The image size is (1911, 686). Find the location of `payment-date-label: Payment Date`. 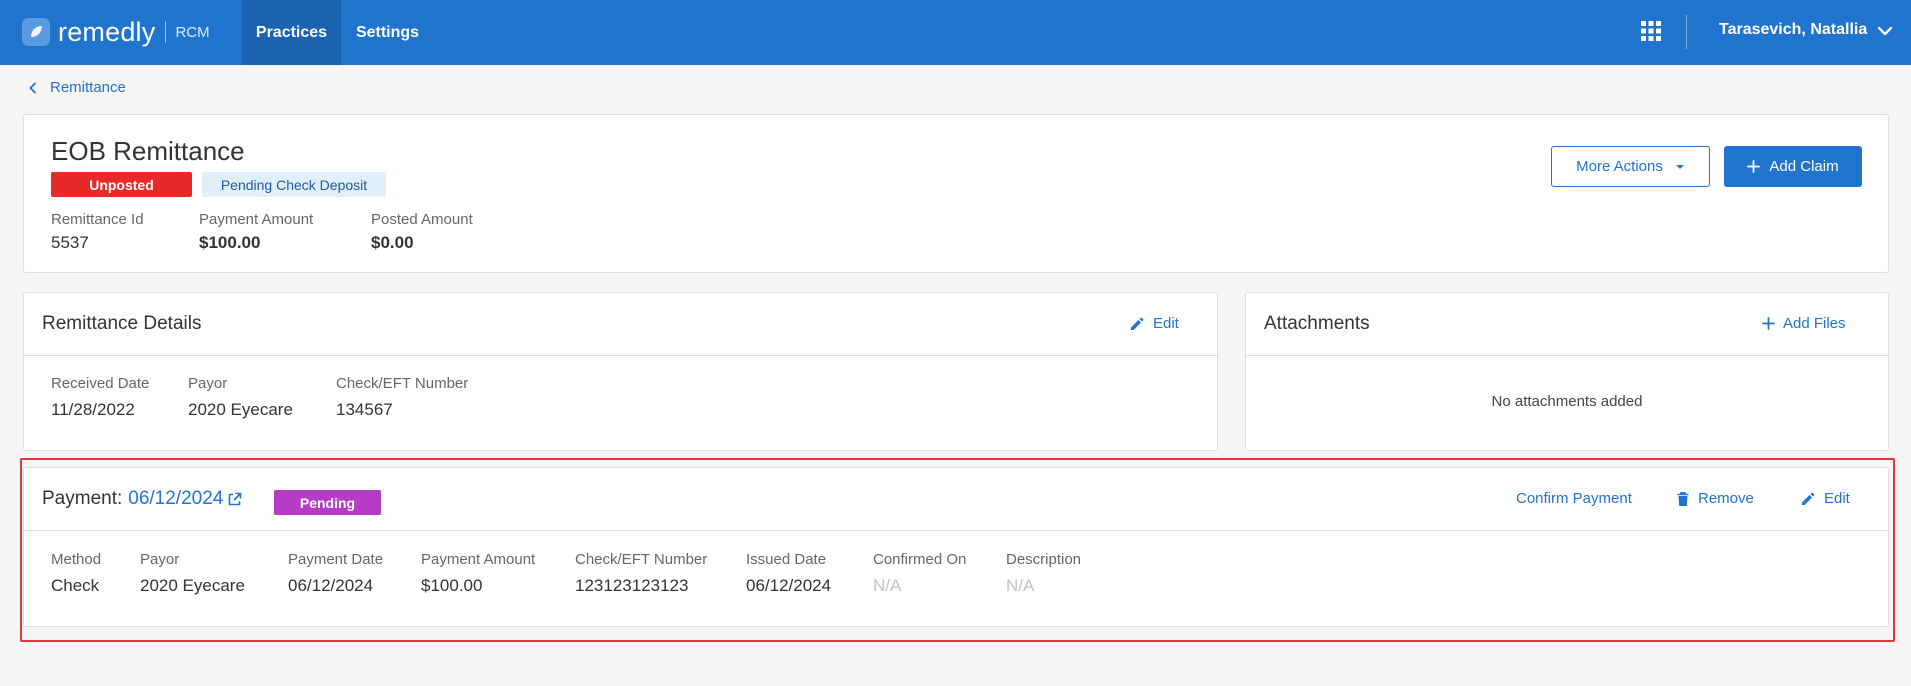

payment-date-label: Payment Date is located at coordinates (336, 559).